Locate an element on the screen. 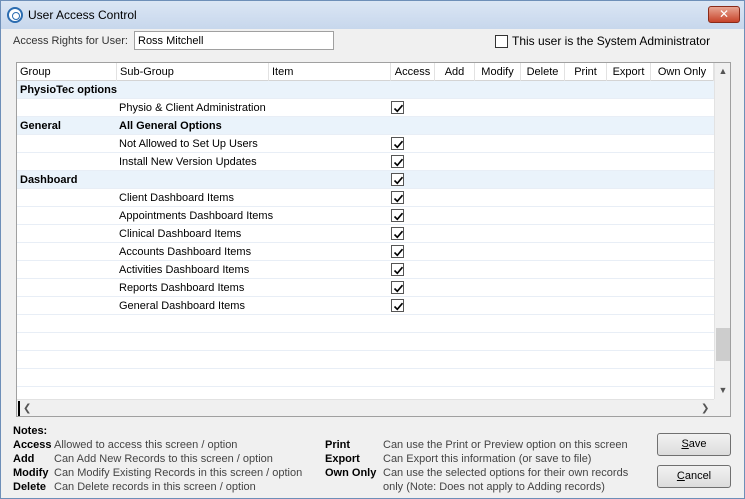 This screenshot has height=499, width=745. table-row: Clinical Dashboard Items is located at coordinates (365, 234).